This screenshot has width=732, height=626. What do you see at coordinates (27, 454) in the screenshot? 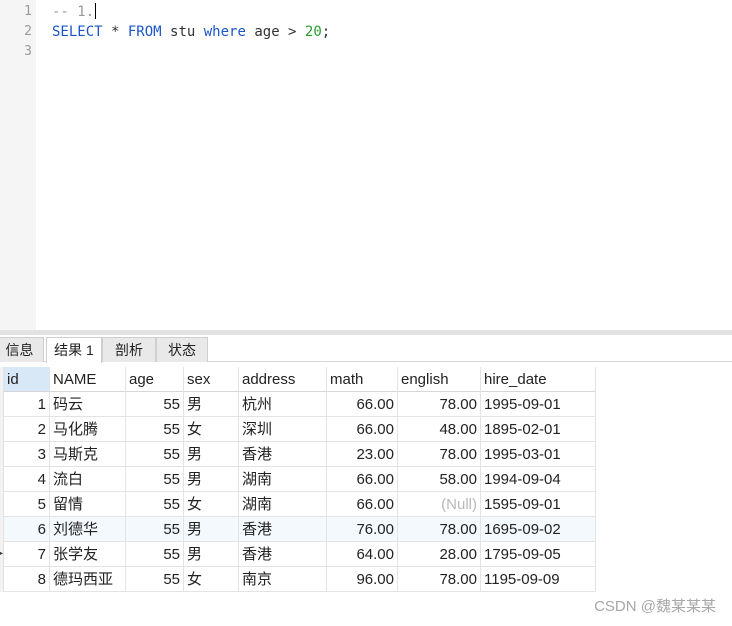
I see `cell-id: 3` at bounding box center [27, 454].